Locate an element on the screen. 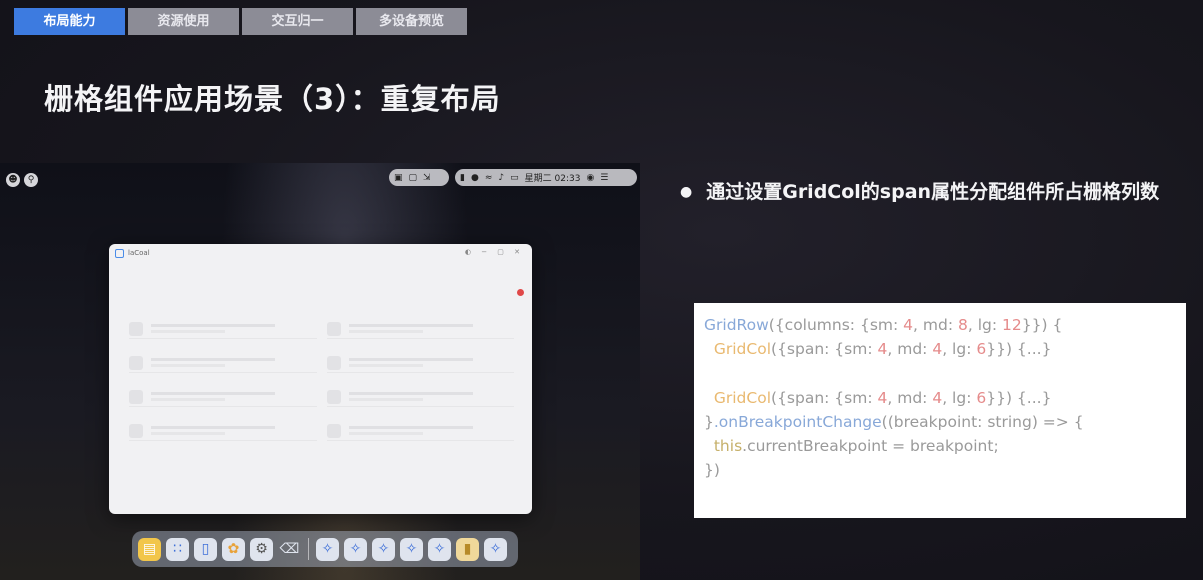  status-pill: ▮ ● ≈ ♪ ▭ 星期二 02:33 ◉ ☰ is located at coordinates (546, 177).